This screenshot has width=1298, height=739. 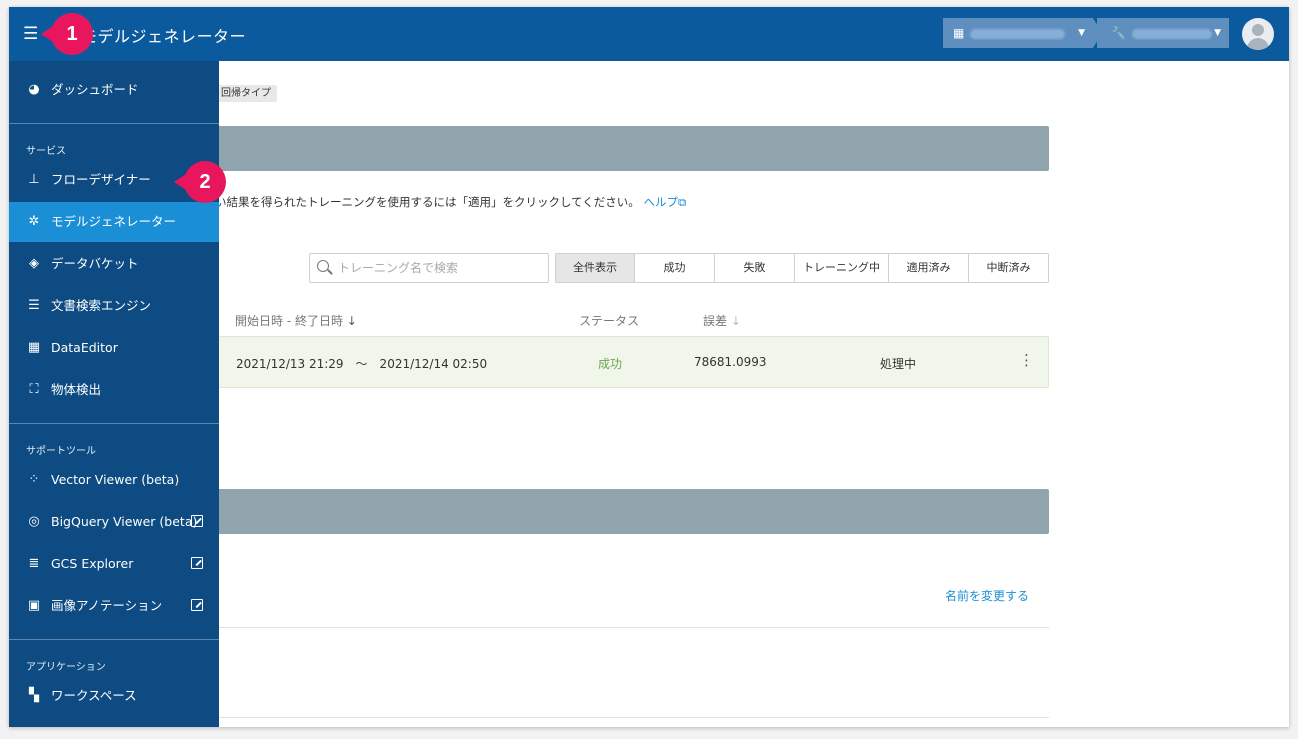 I want to click on section-label-support-tools: サポートツール, so click(x=61, y=451).